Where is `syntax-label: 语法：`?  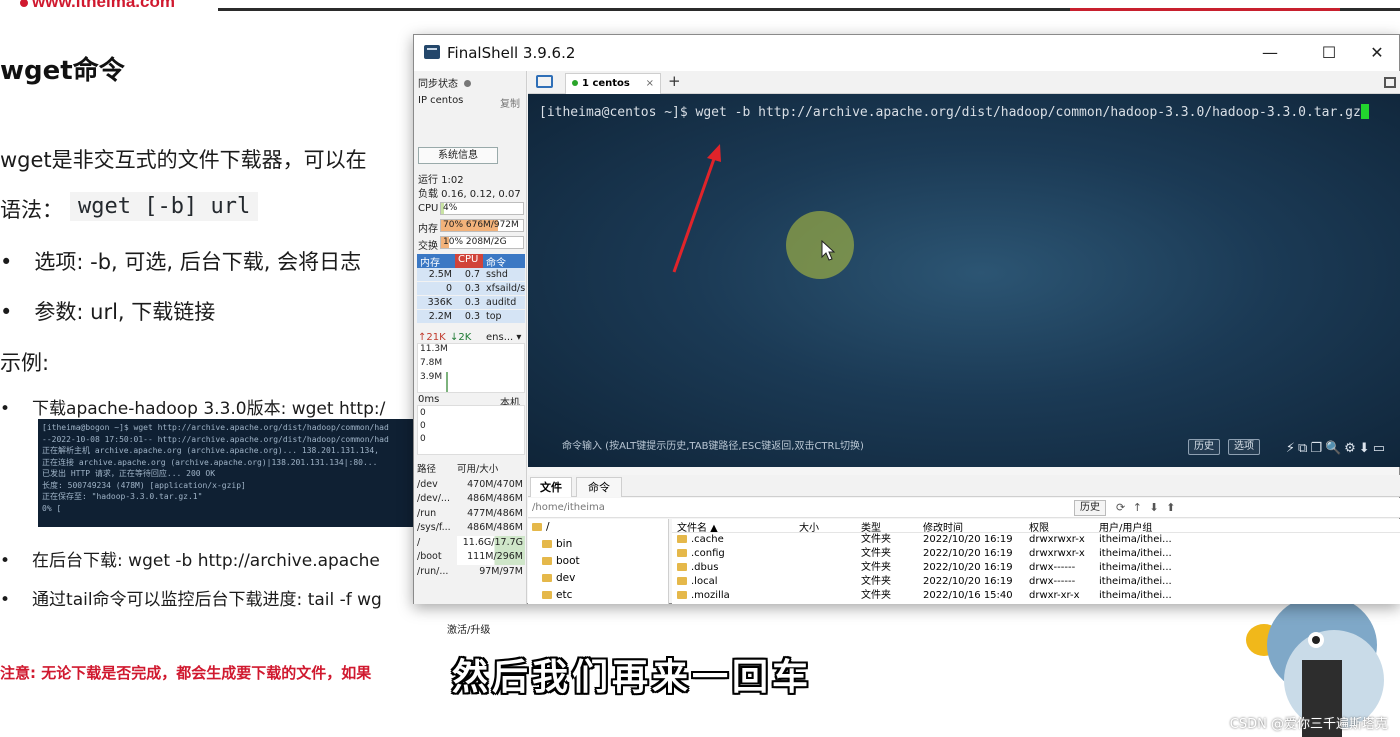
syntax-label: 语法： is located at coordinates (31, 210).